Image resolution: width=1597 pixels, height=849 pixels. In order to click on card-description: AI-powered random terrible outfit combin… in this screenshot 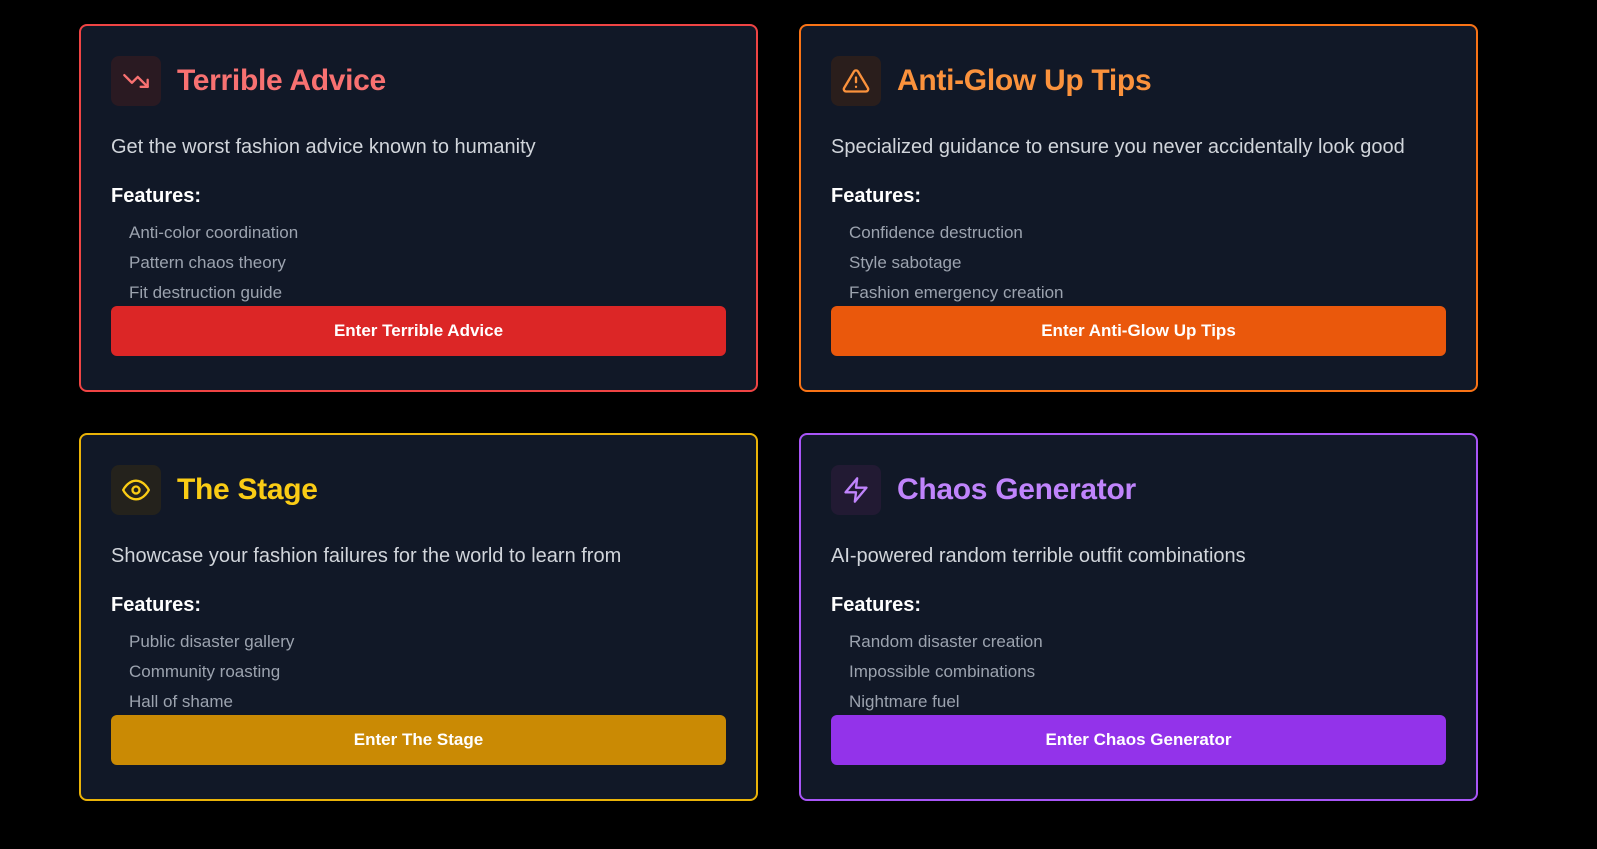, I will do `click(1038, 556)`.